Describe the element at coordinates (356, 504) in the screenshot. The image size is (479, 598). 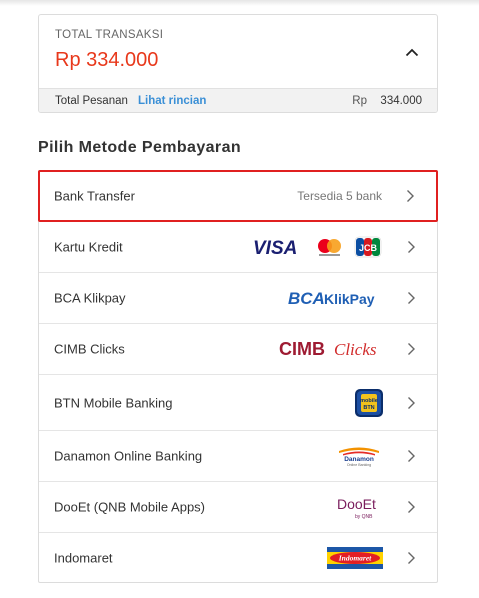
I see `svg-text: DooEt` at that location.